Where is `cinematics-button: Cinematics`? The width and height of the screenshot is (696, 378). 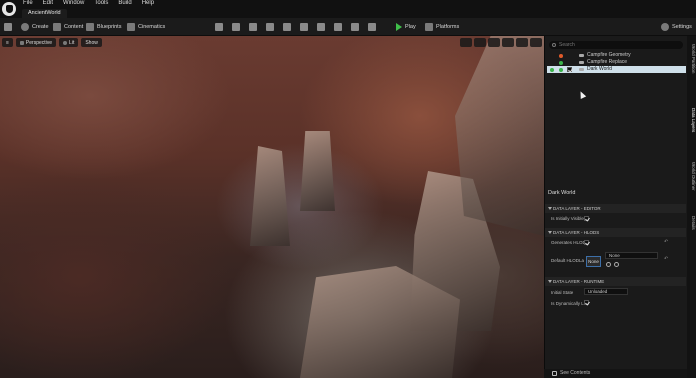 cinematics-button: Cinematics is located at coordinates (146, 27).